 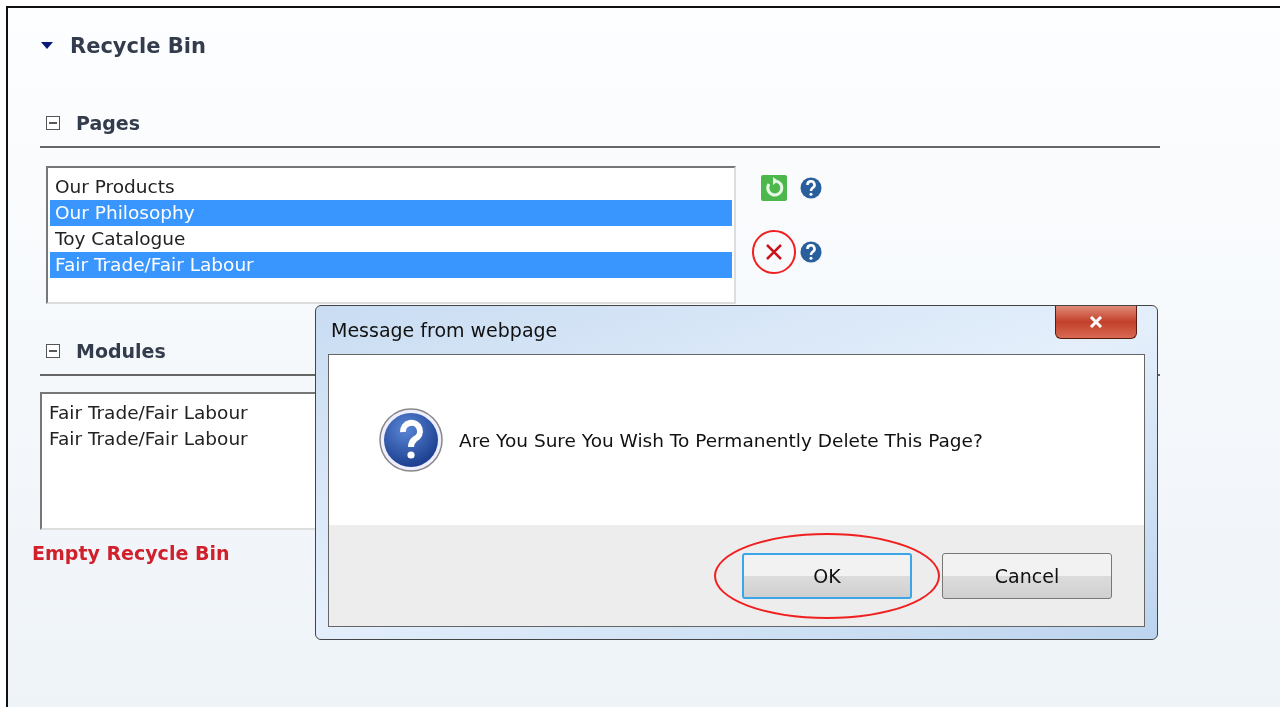 I want to click on section-title: Recycle Bin, so click(x=138, y=46).